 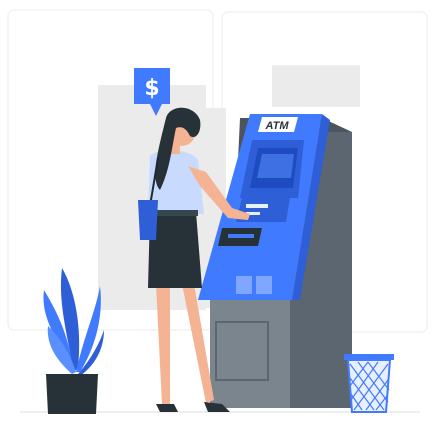 I want to click on shoulder-bag, so click(x=148, y=220).